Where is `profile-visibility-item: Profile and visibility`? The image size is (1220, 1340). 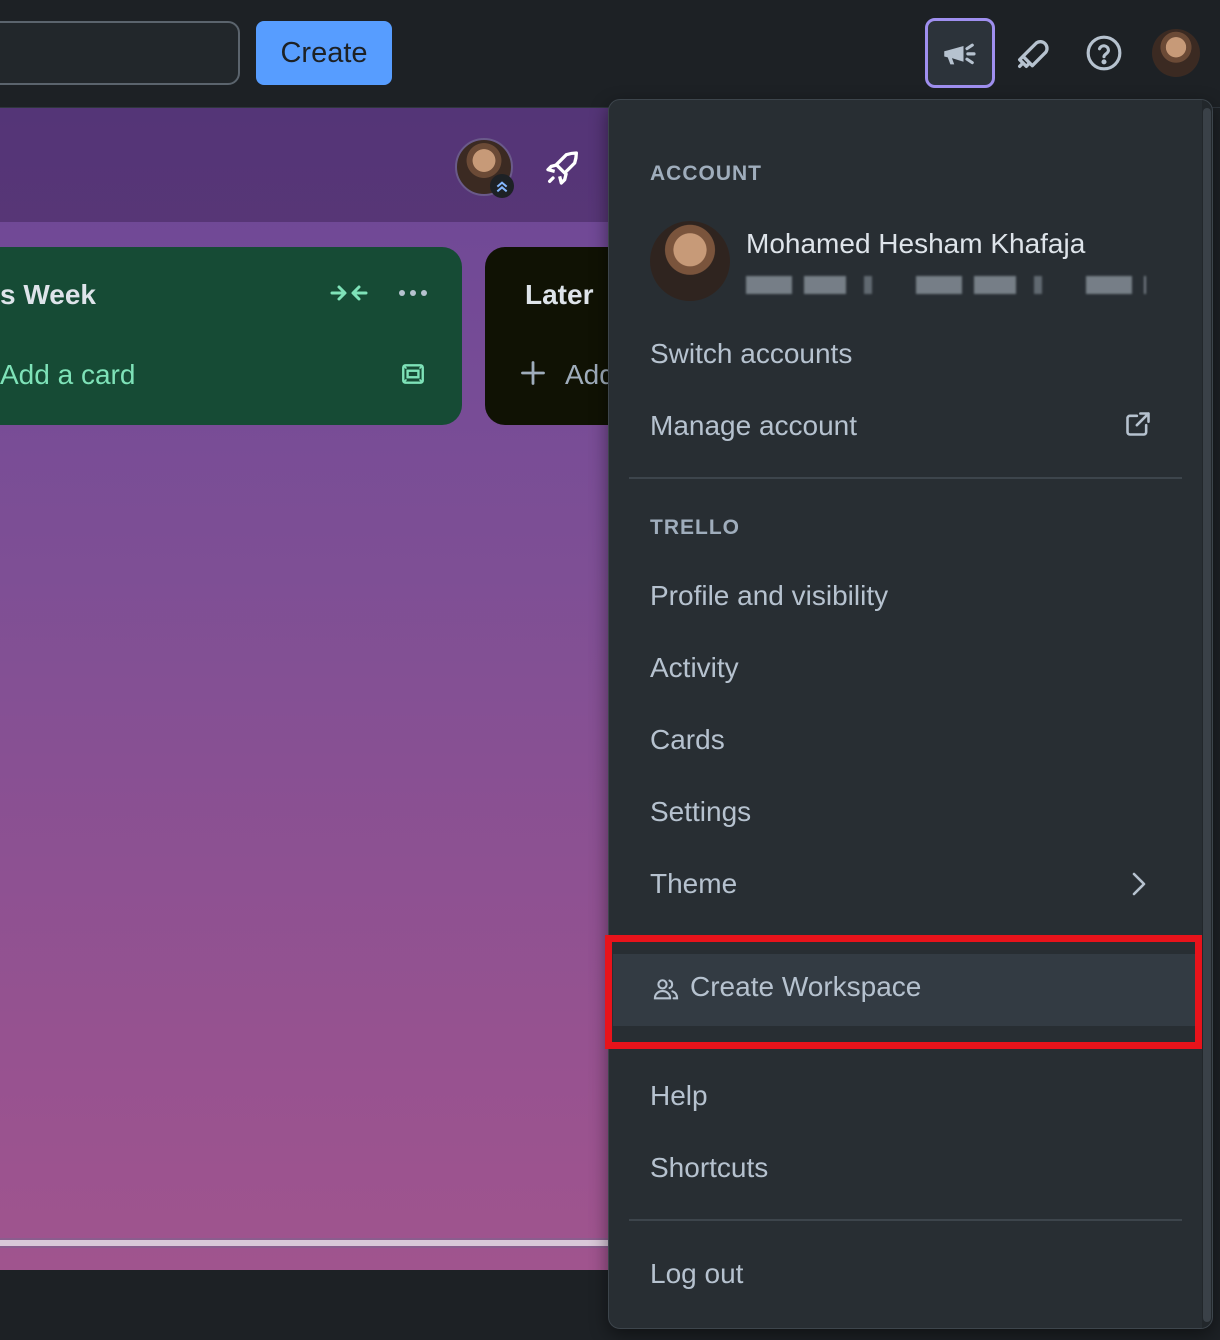
profile-visibility-item: Profile and visibility is located at coordinates (769, 596).